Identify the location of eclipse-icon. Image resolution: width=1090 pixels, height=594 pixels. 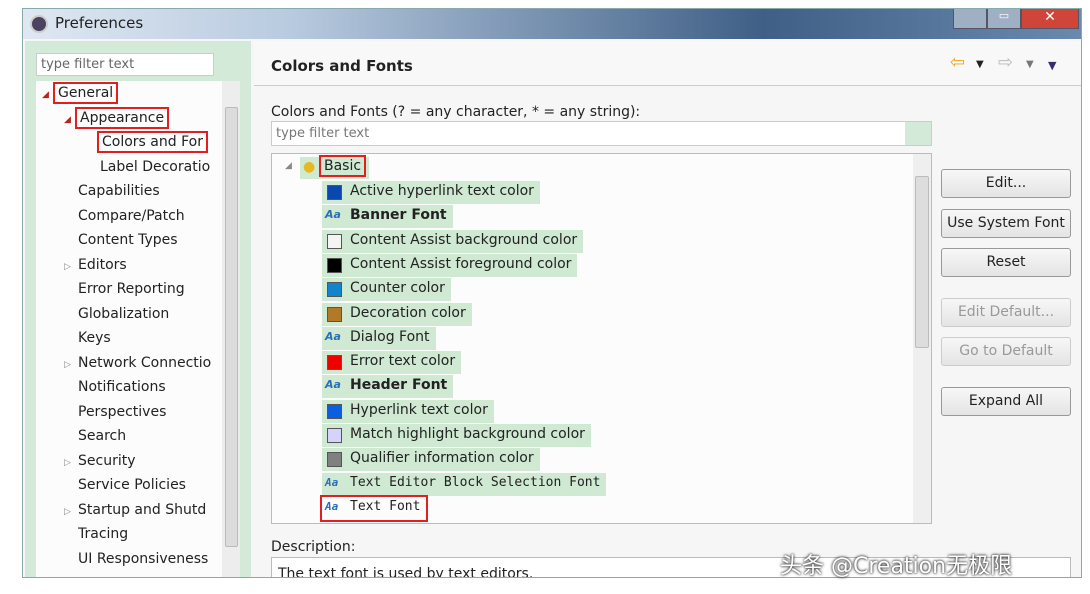
(39, 24).